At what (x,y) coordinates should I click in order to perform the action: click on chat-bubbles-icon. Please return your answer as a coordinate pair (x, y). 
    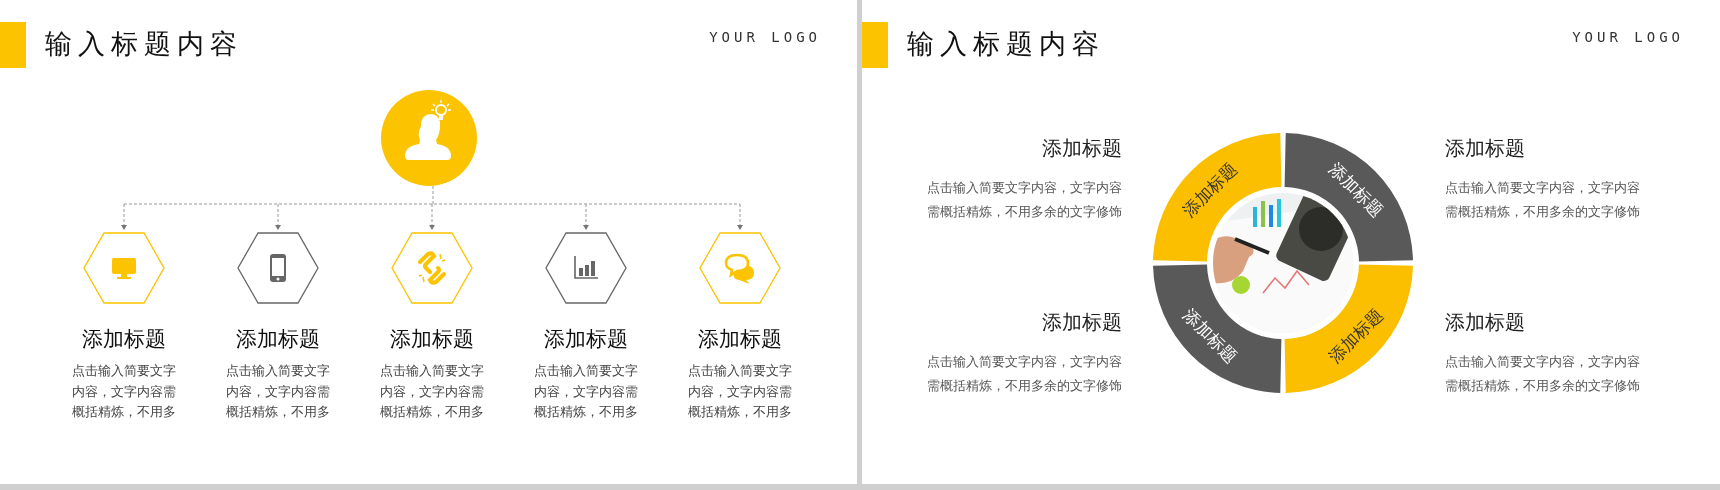
    Looking at the image, I should click on (739, 268).